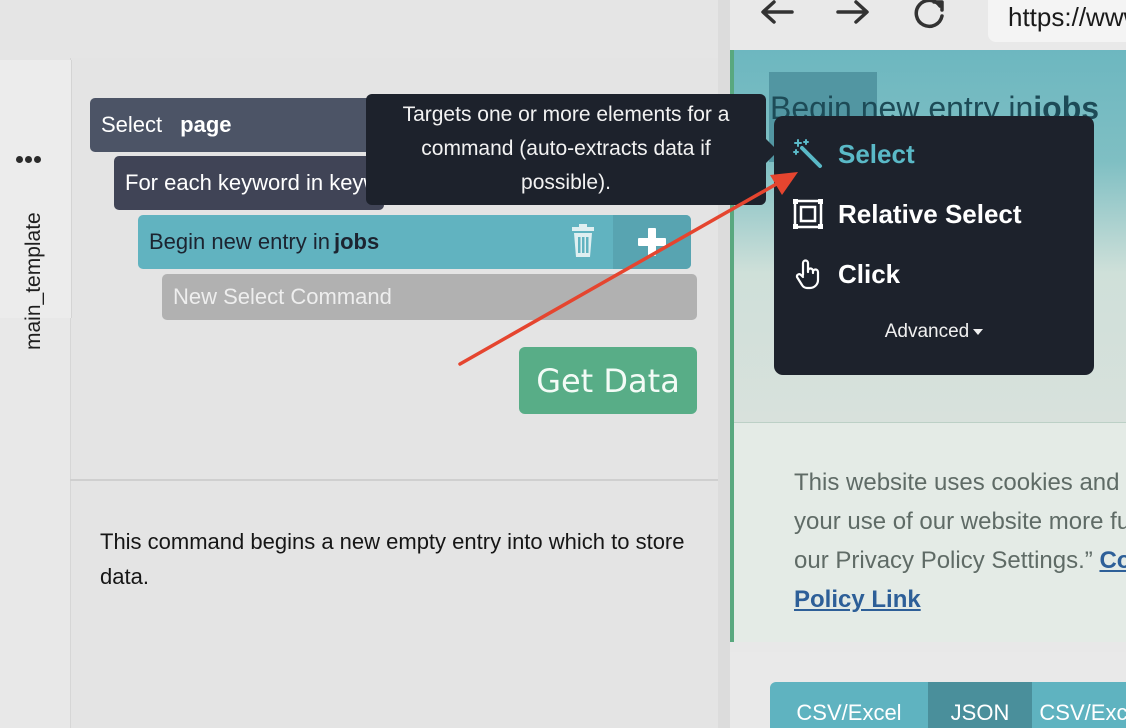 The image size is (1126, 728). Describe the element at coordinates (980, 705) in the screenshot. I see `export-json-button: JSON` at that location.